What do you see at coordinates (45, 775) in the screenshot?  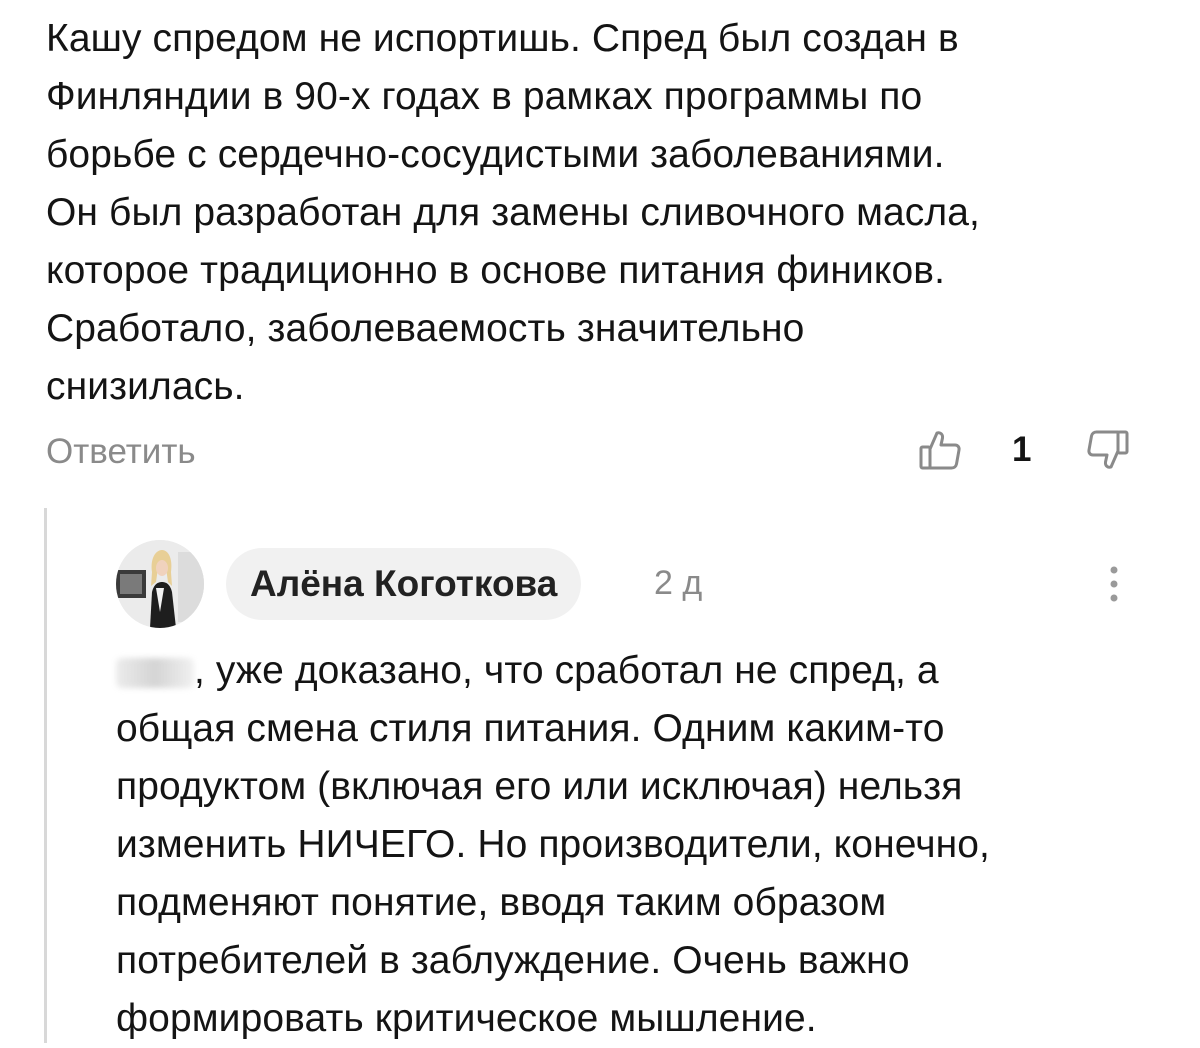 I see `thread-line` at bounding box center [45, 775].